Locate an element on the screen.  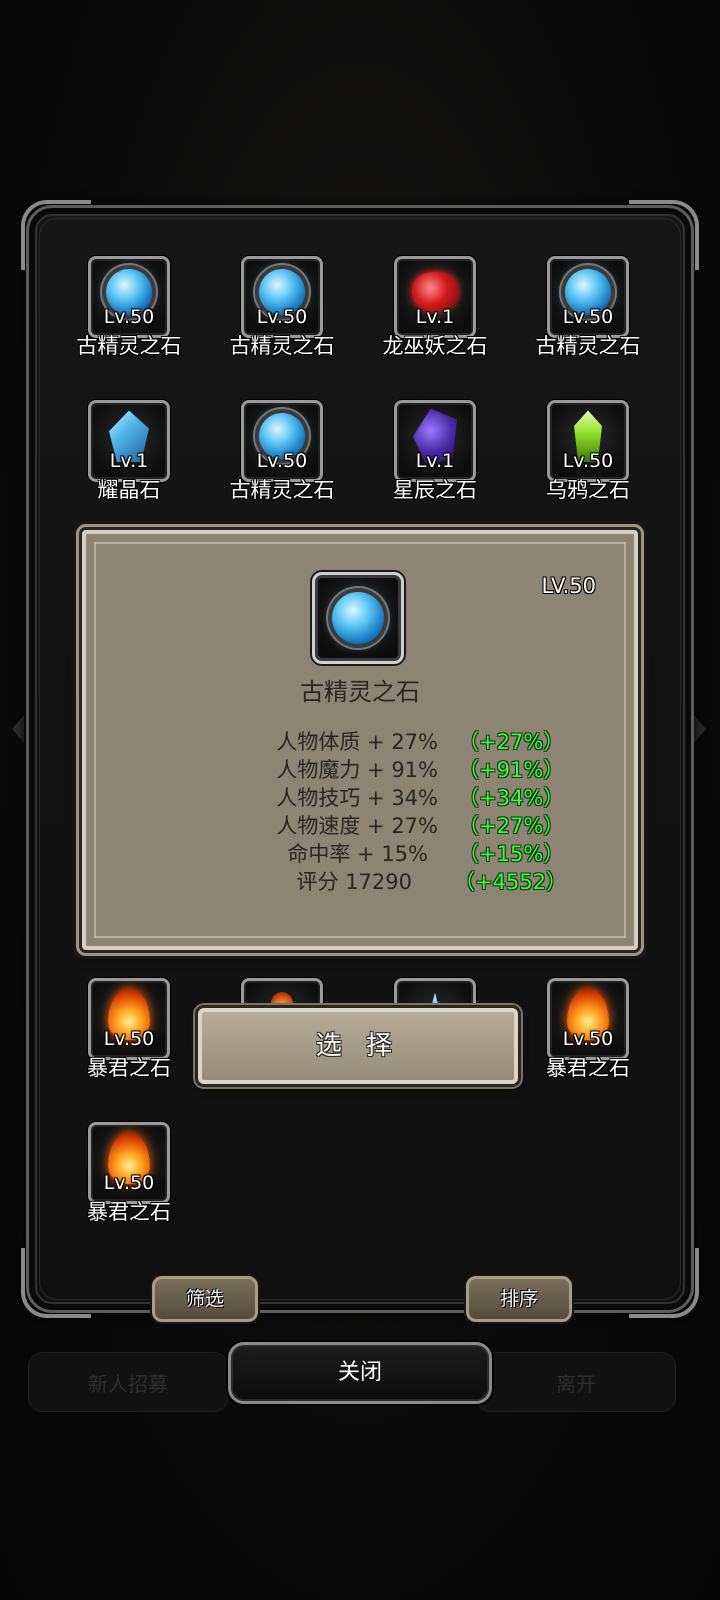
stat-label: 人物速度 + 27% is located at coordinates (357, 826).